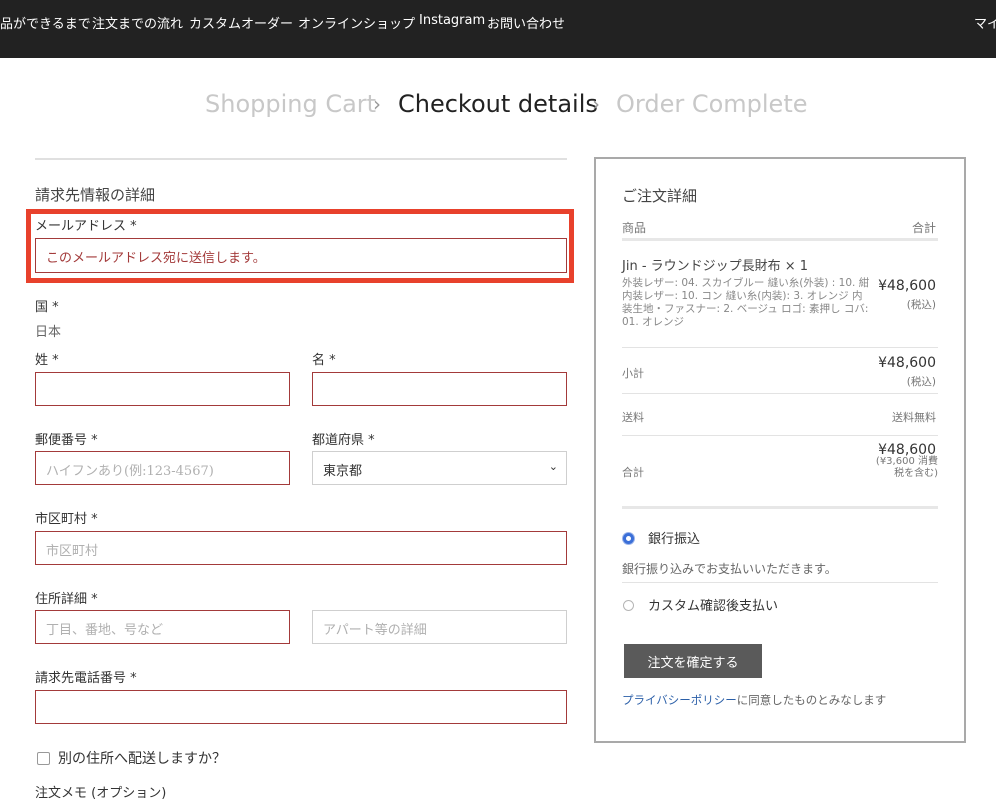  What do you see at coordinates (712, 104) in the screenshot?
I see `step-order-complete: Order Complete` at bounding box center [712, 104].